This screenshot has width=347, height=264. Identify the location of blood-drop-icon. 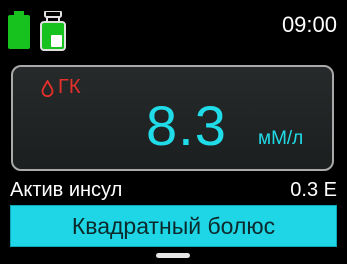
(47, 88).